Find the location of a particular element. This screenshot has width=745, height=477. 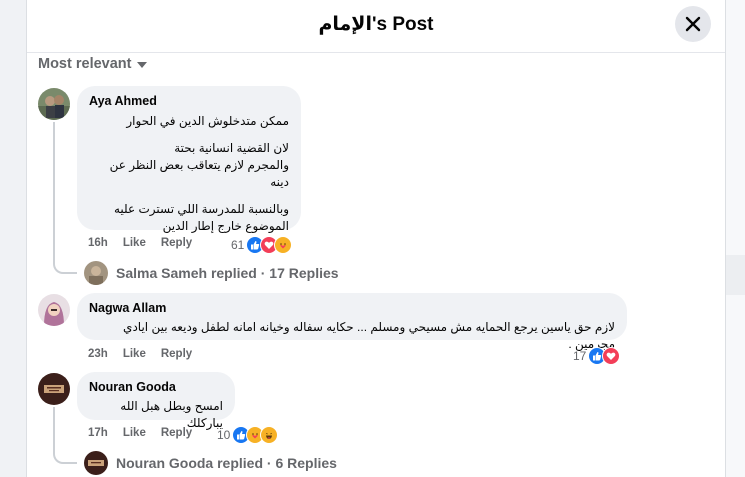

comment-author: Aya Ahmed is located at coordinates (189, 101).